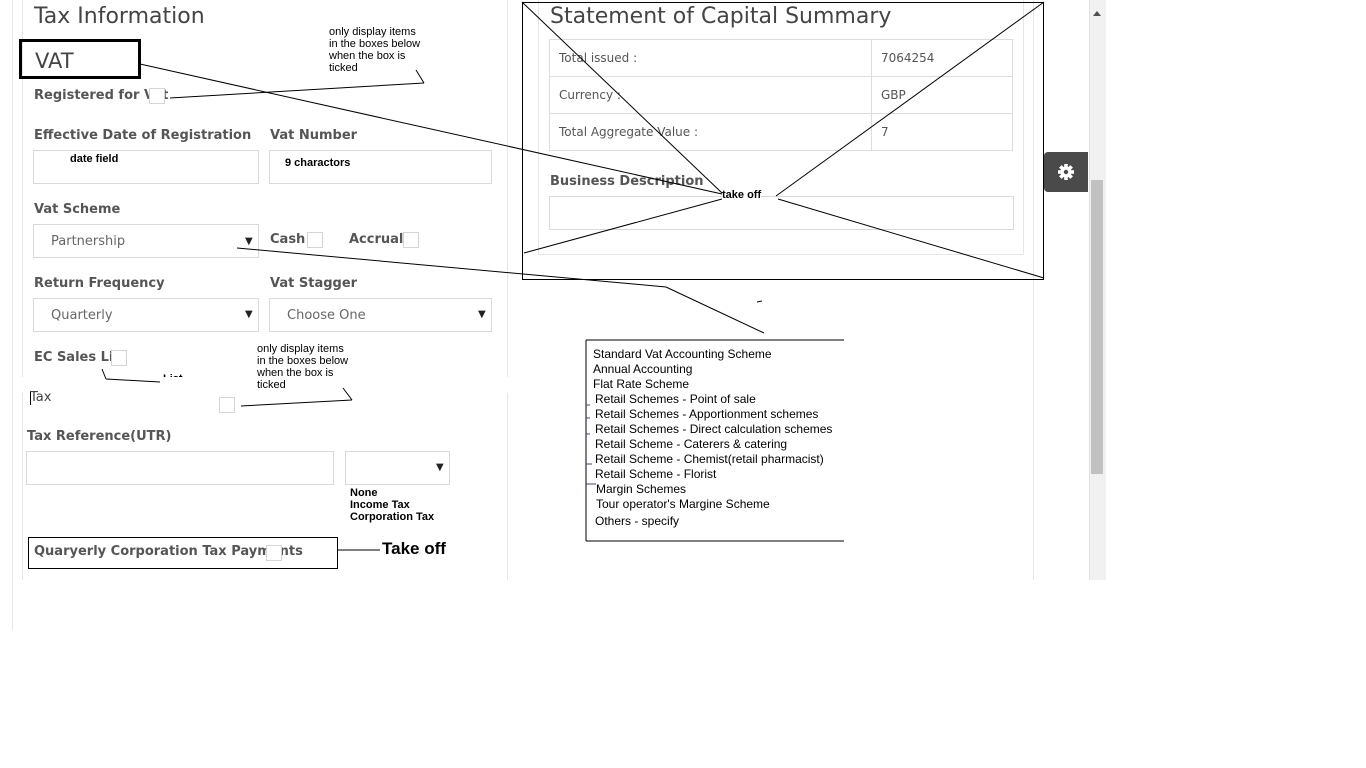 The height and width of the screenshot is (768, 1366). What do you see at coordinates (1097, 10) in the screenshot?
I see `scroll-up-arrow-icon` at bounding box center [1097, 10].